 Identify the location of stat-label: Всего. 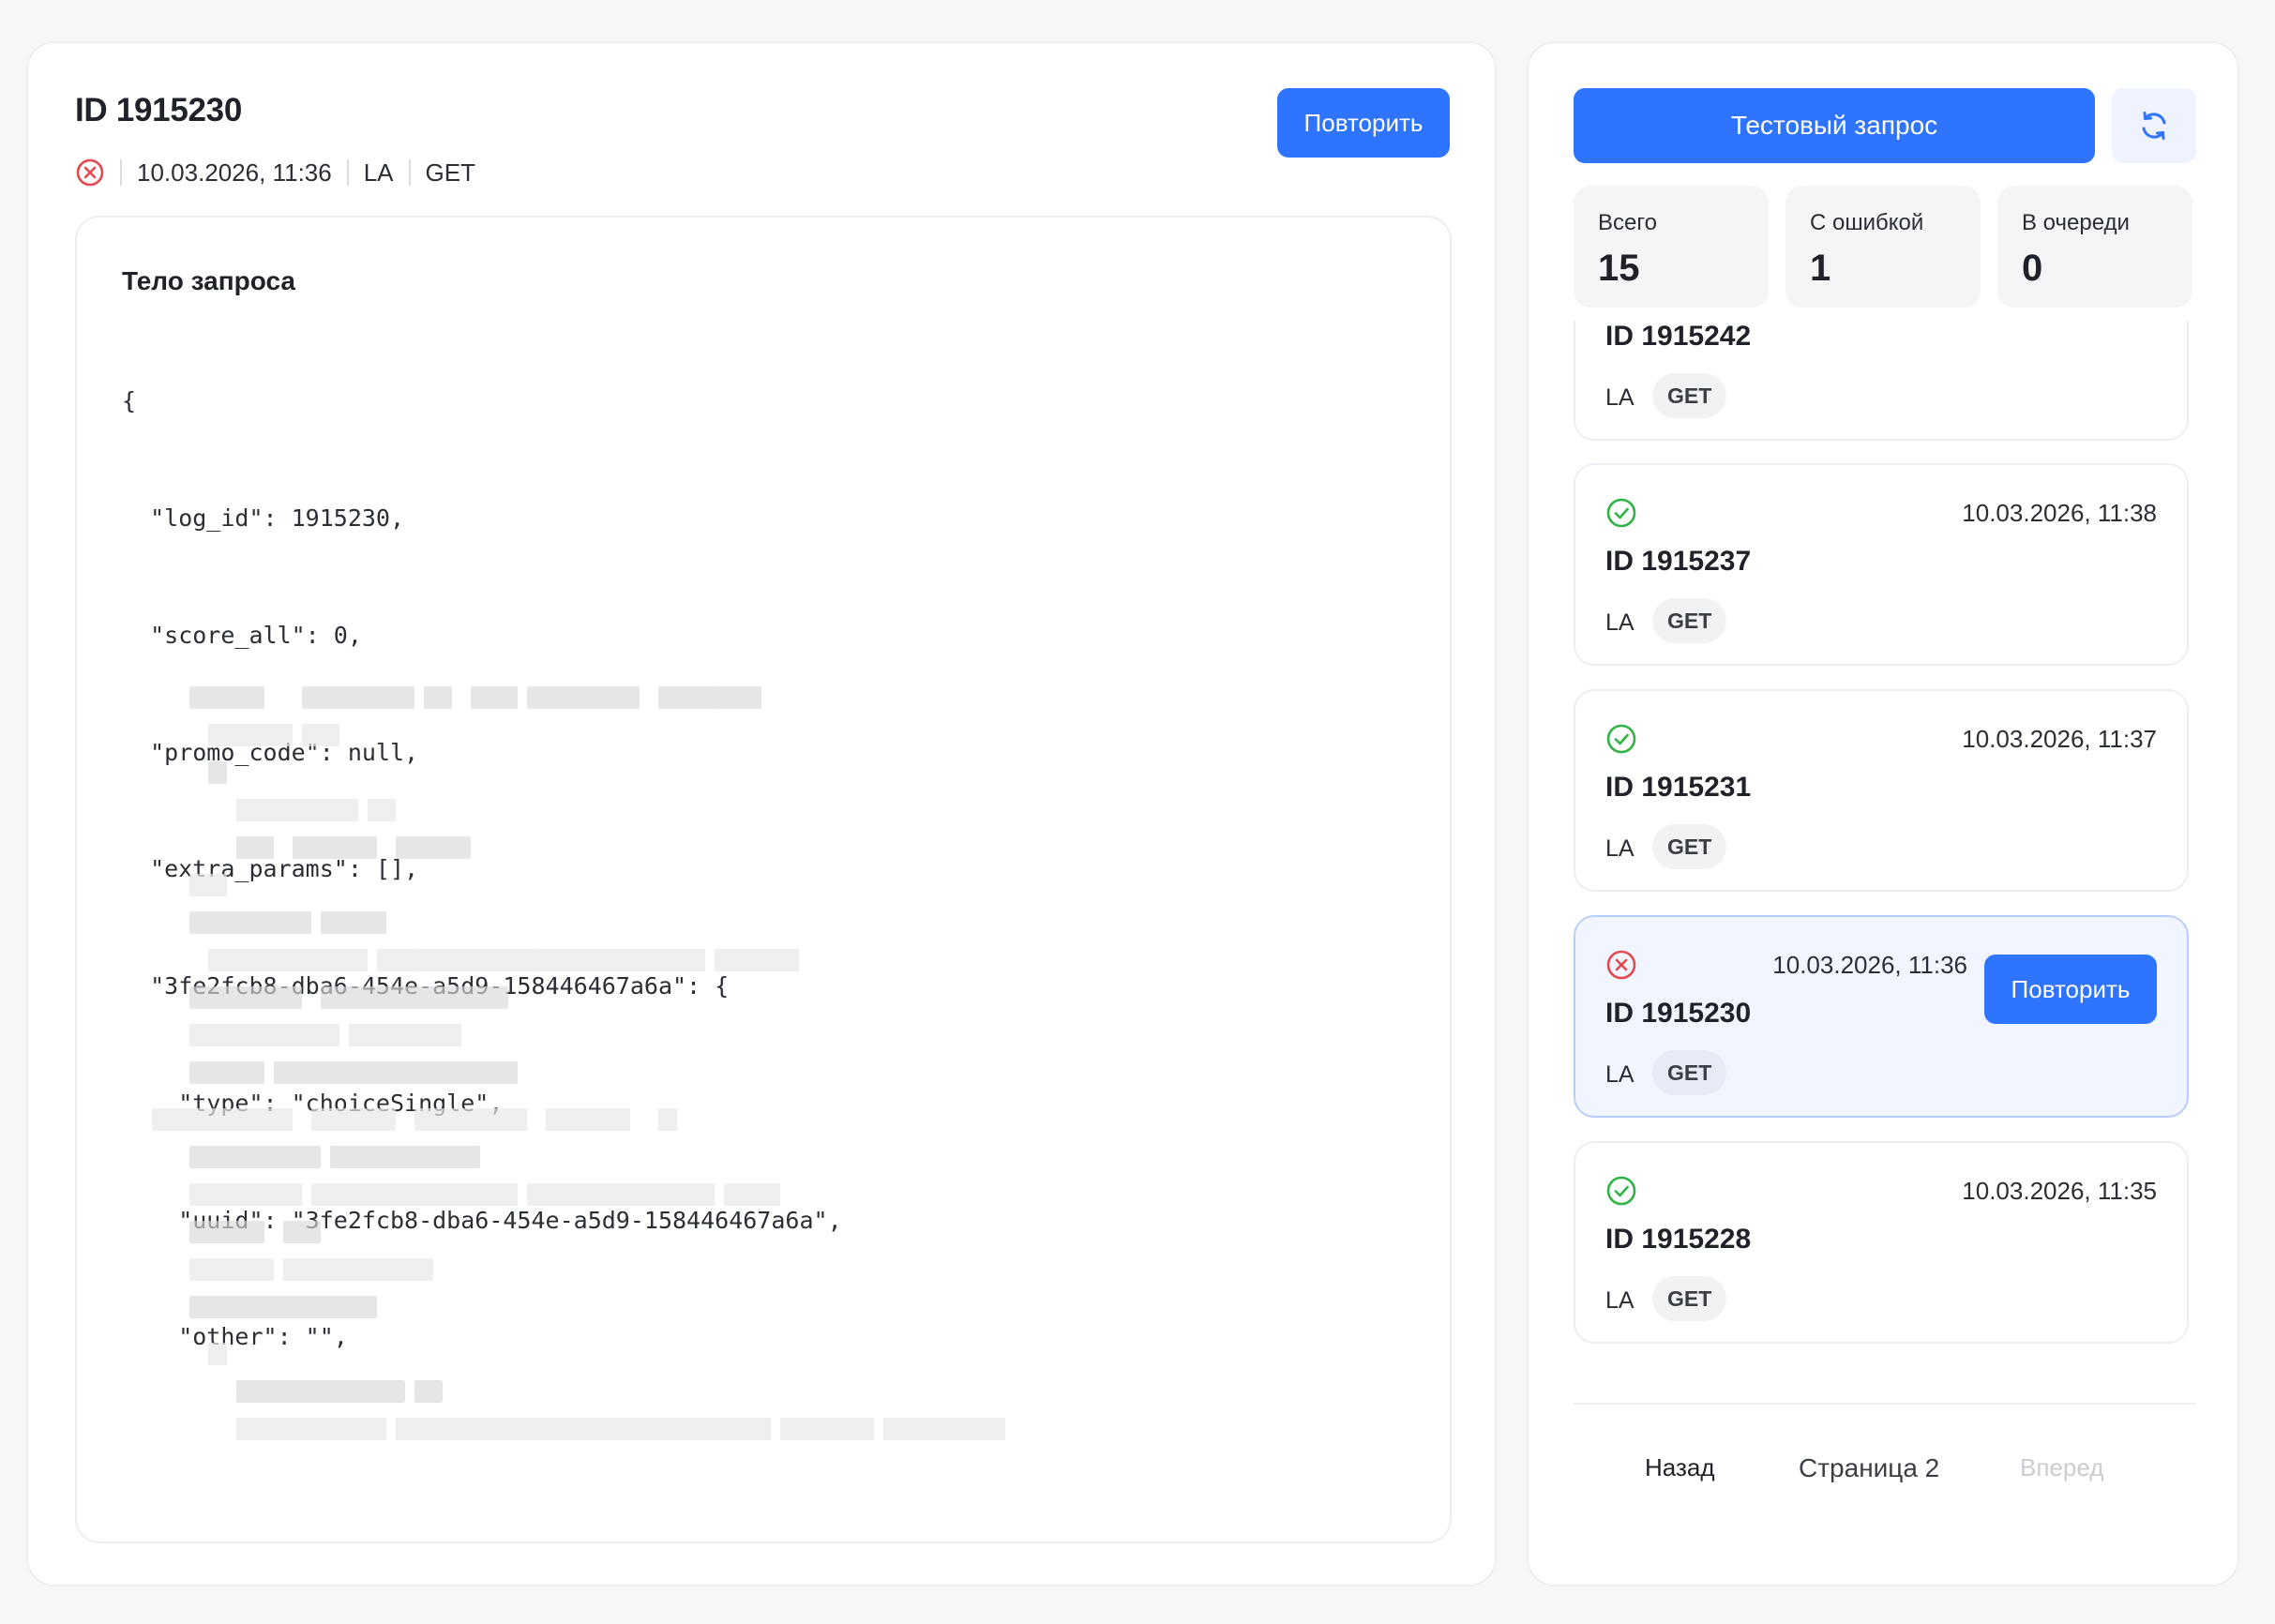
(1627, 223).